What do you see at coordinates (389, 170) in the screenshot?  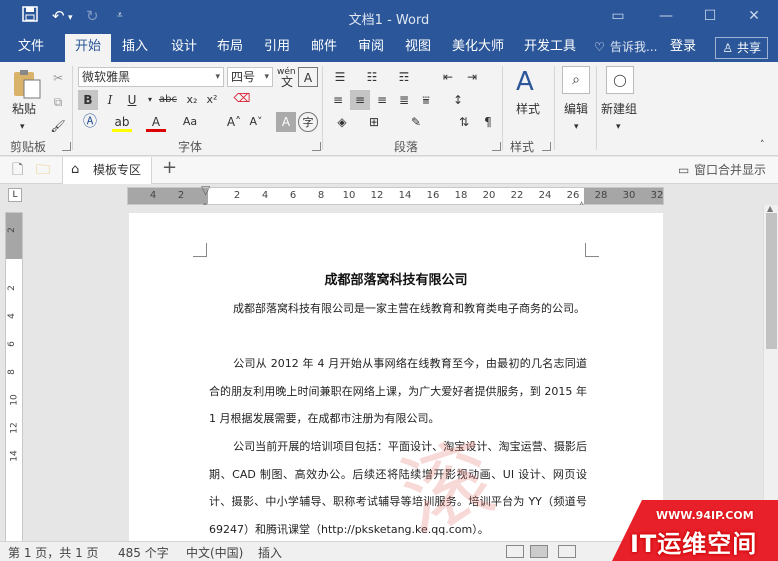 I see `document-tab-strip: 🗋 🗀 ⌂ 模板专区 + ▭ 窗口合并显示` at bounding box center [389, 170].